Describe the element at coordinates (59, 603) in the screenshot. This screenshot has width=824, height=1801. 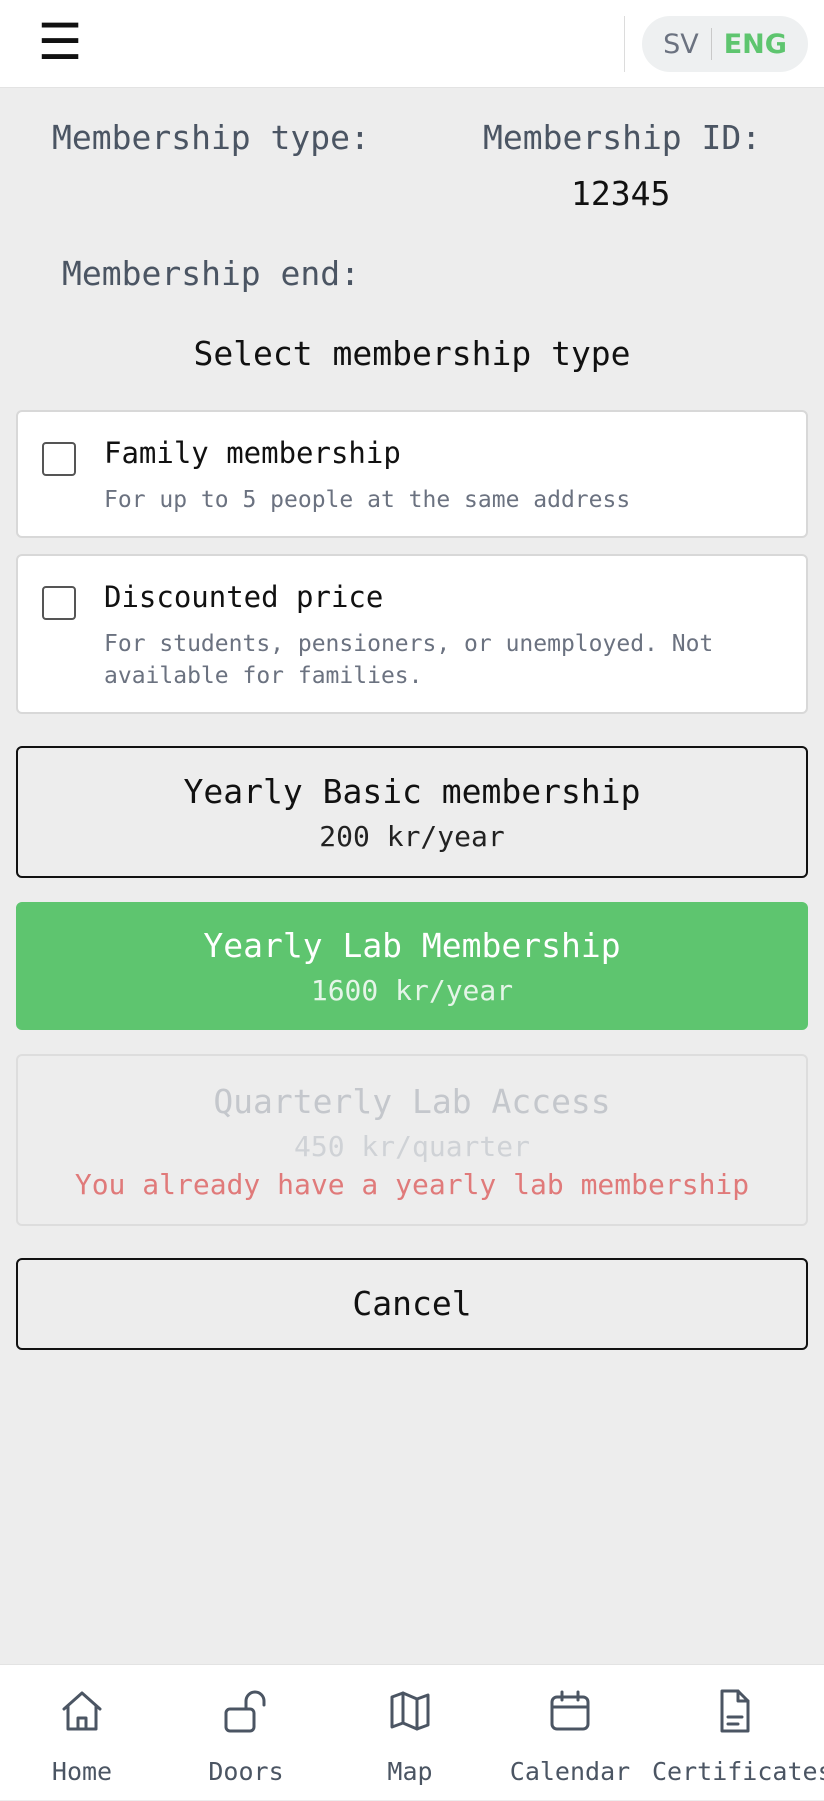
I see `discounted-price-checkbox` at that location.